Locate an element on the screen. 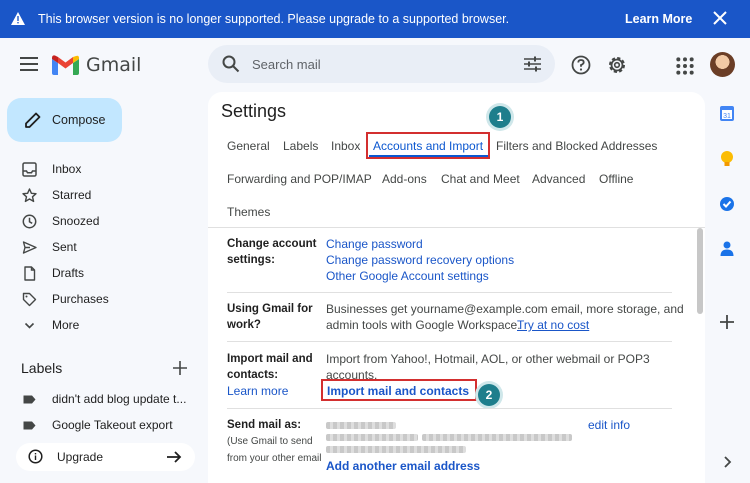 Image resolution: width=750 pixels, height=483 pixels. contacts-icon is located at coordinates (727, 249).